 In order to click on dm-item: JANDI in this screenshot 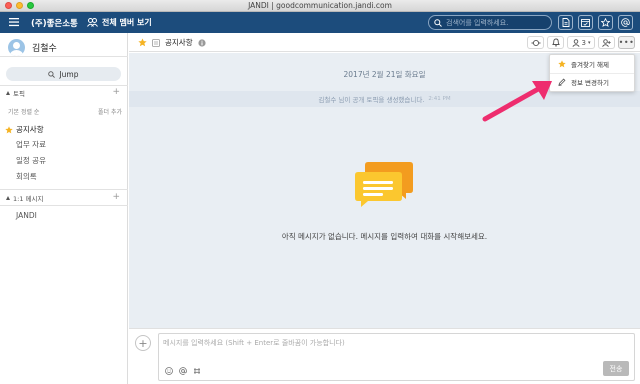, I will do `click(26, 215)`.